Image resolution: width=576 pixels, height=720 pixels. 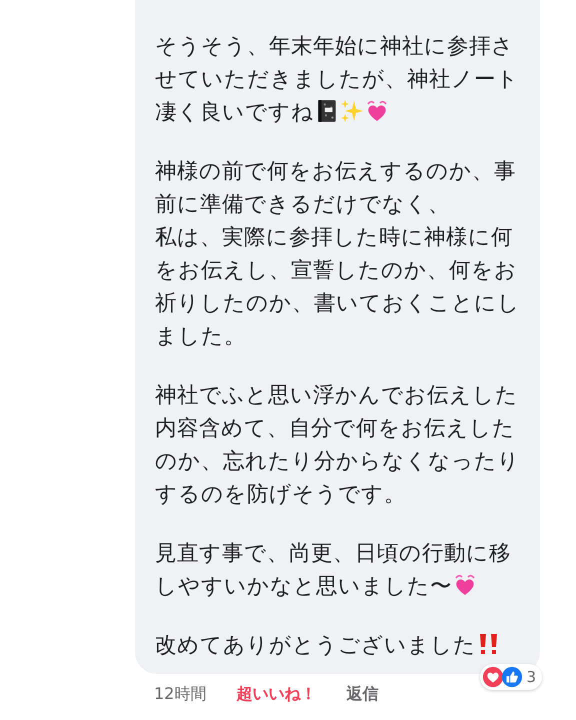 I want to click on comment-text: ました。, so click(x=200, y=336).